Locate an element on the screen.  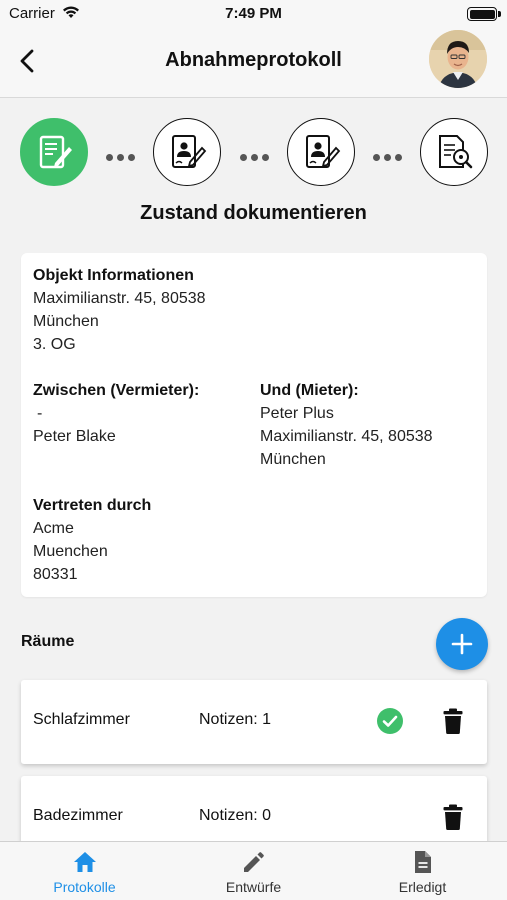
progress-stepper is located at coordinates (253, 153).